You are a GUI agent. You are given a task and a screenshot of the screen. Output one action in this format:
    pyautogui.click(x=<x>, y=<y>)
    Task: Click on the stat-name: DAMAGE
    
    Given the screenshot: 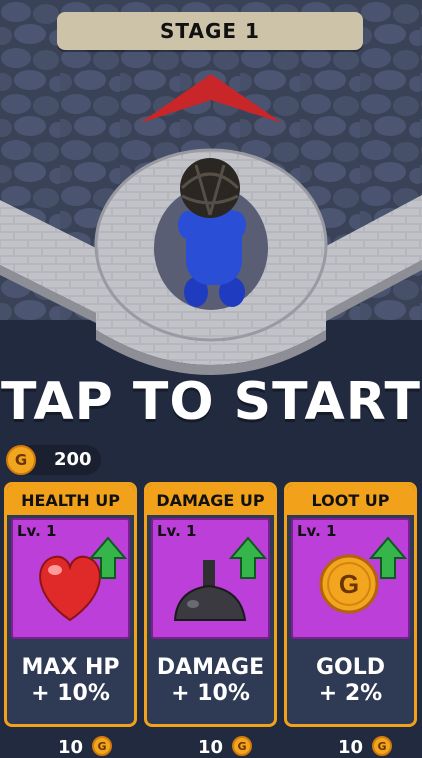 What is the action you would take?
    pyautogui.click(x=210, y=667)
    